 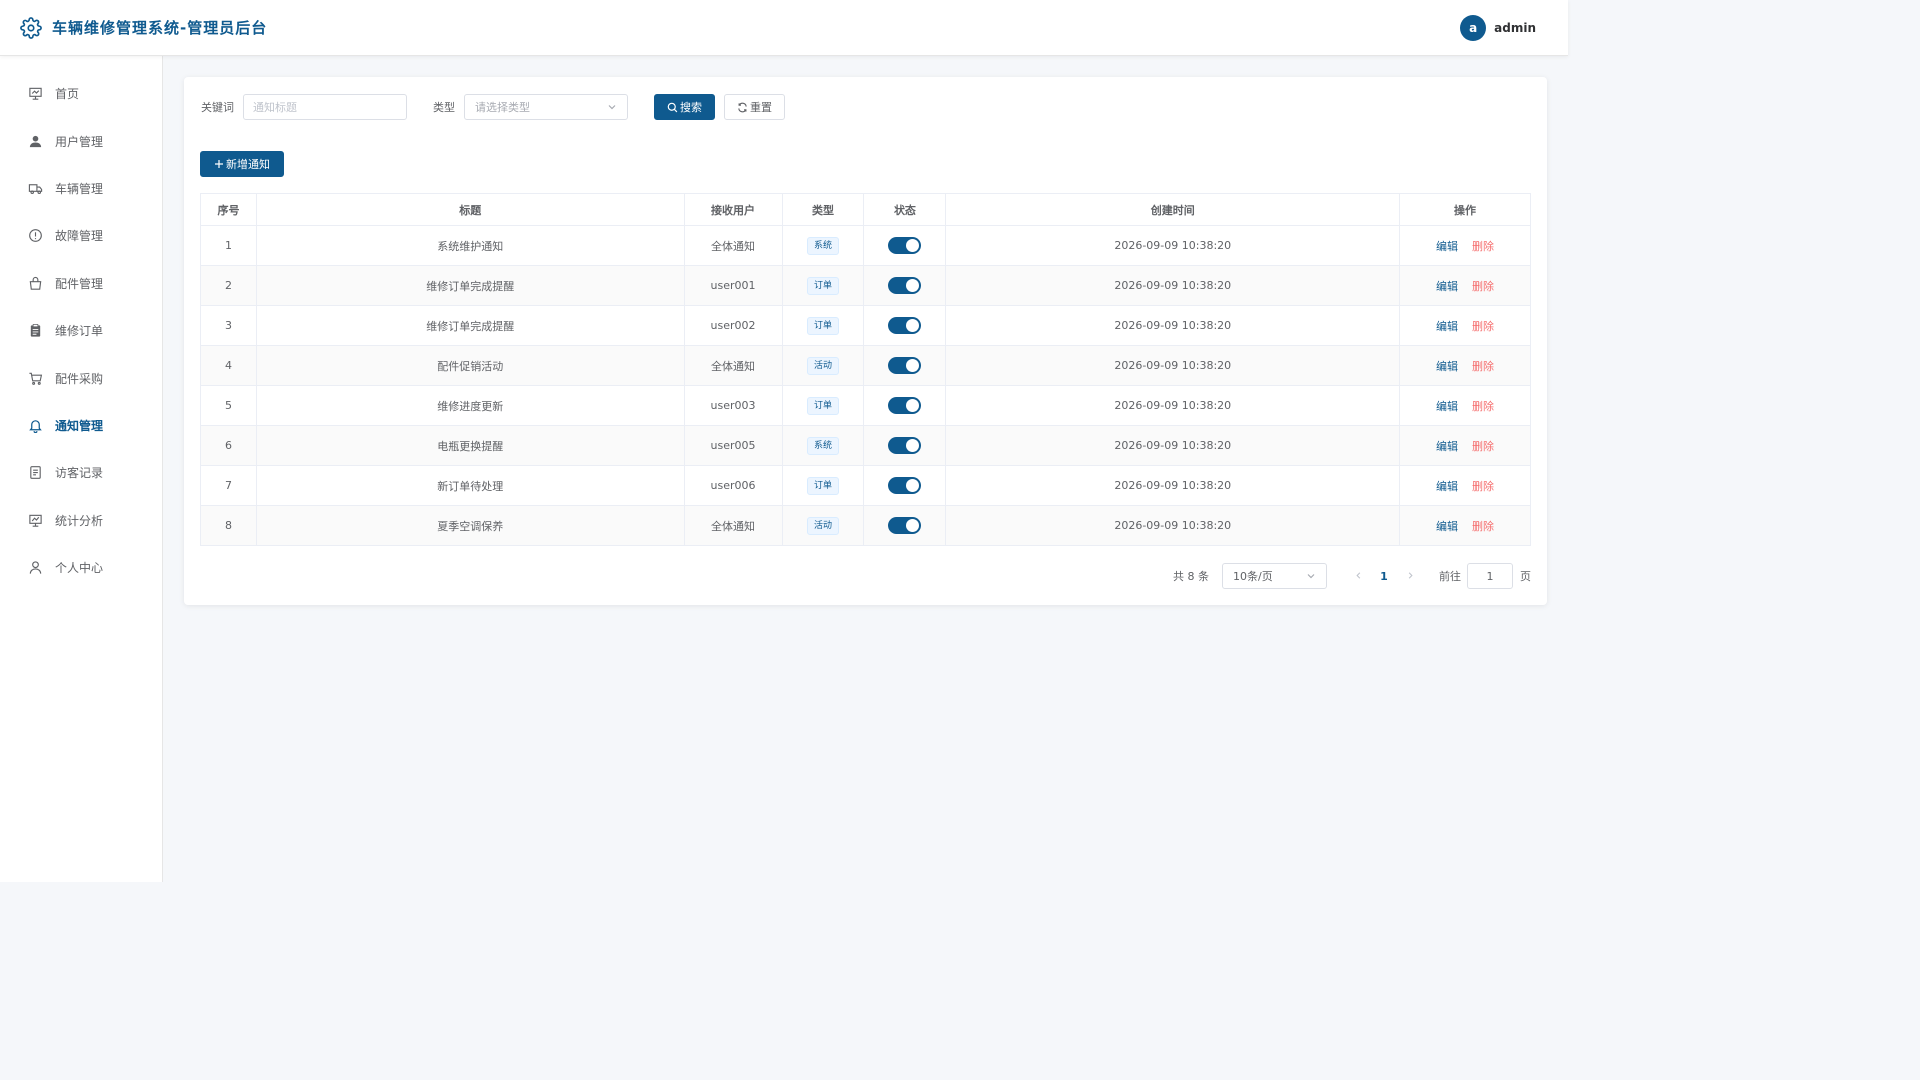 What do you see at coordinates (684, 107) in the screenshot?
I see `search-button: 搜索` at bounding box center [684, 107].